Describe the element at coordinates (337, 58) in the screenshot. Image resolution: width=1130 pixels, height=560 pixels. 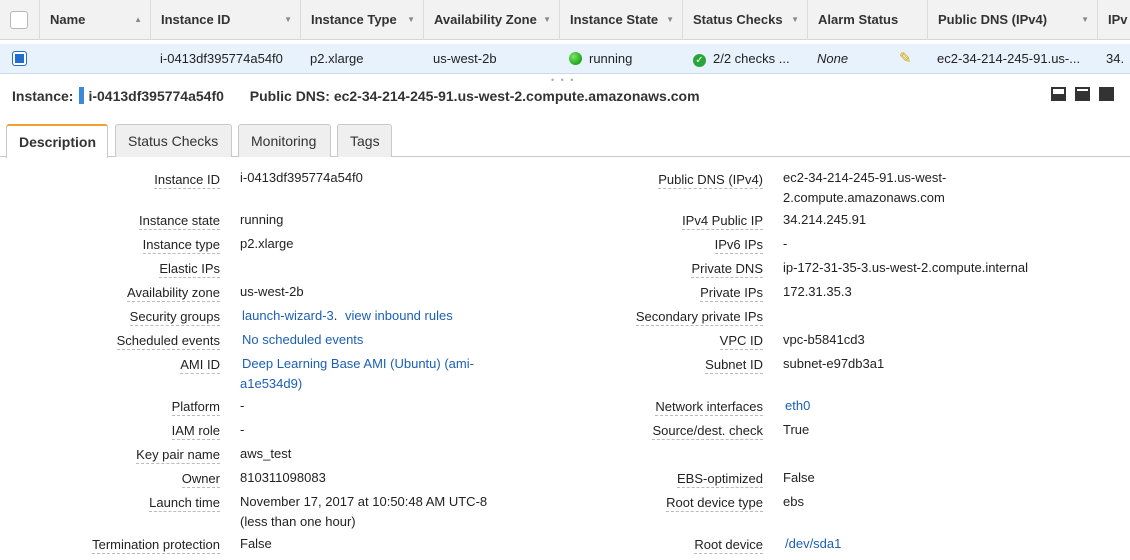
I see `cell-instance-type: p2.xlarge` at that location.